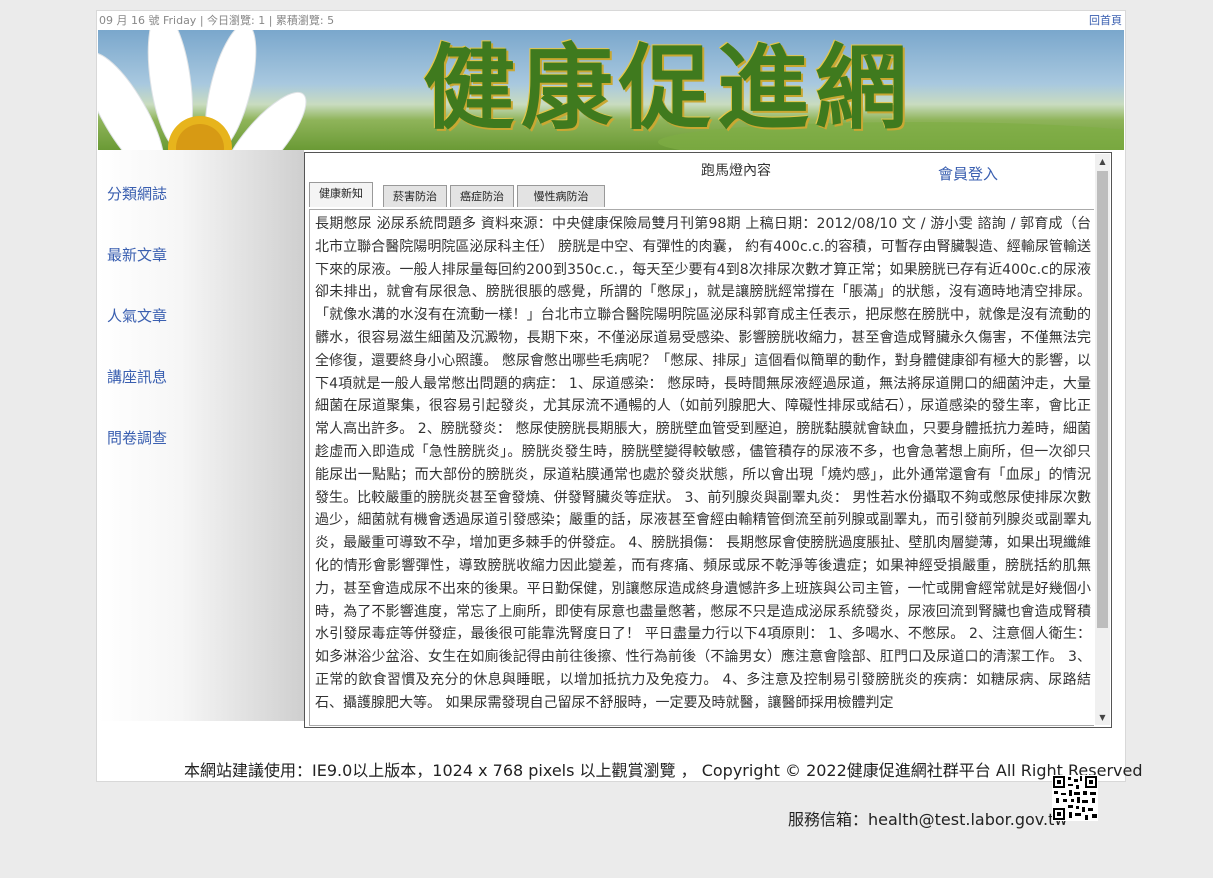 The width and height of the screenshot is (1213, 878). What do you see at coordinates (341, 194) in the screenshot?
I see `tab-health-news: 健康新知` at bounding box center [341, 194].